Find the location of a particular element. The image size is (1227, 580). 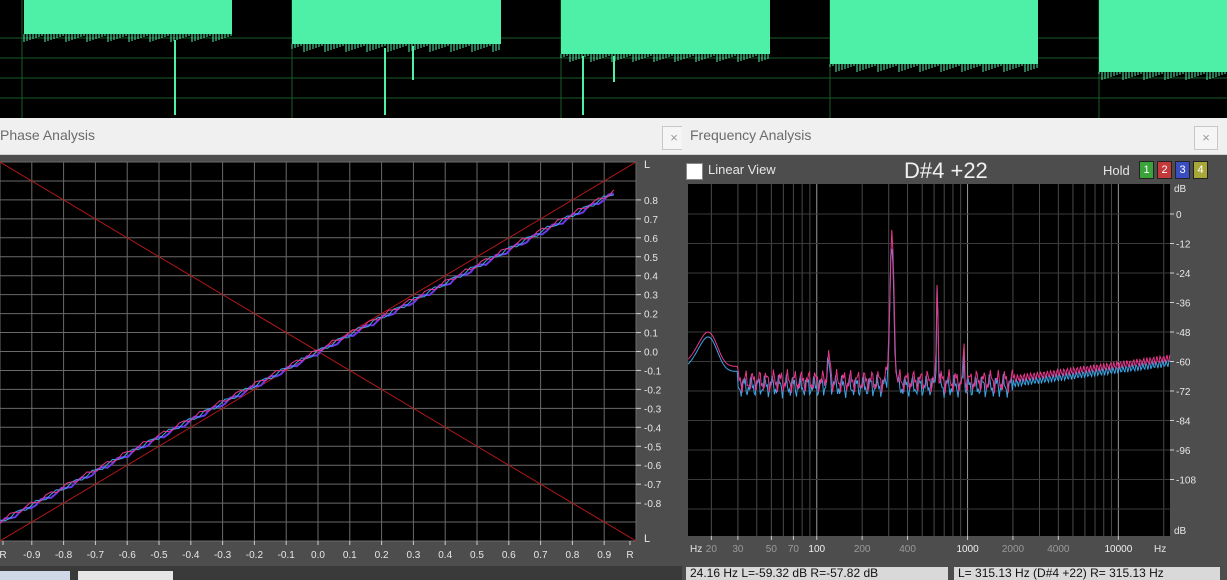

phase-x-tick-label: -0.7 is located at coordinates (96, 555).